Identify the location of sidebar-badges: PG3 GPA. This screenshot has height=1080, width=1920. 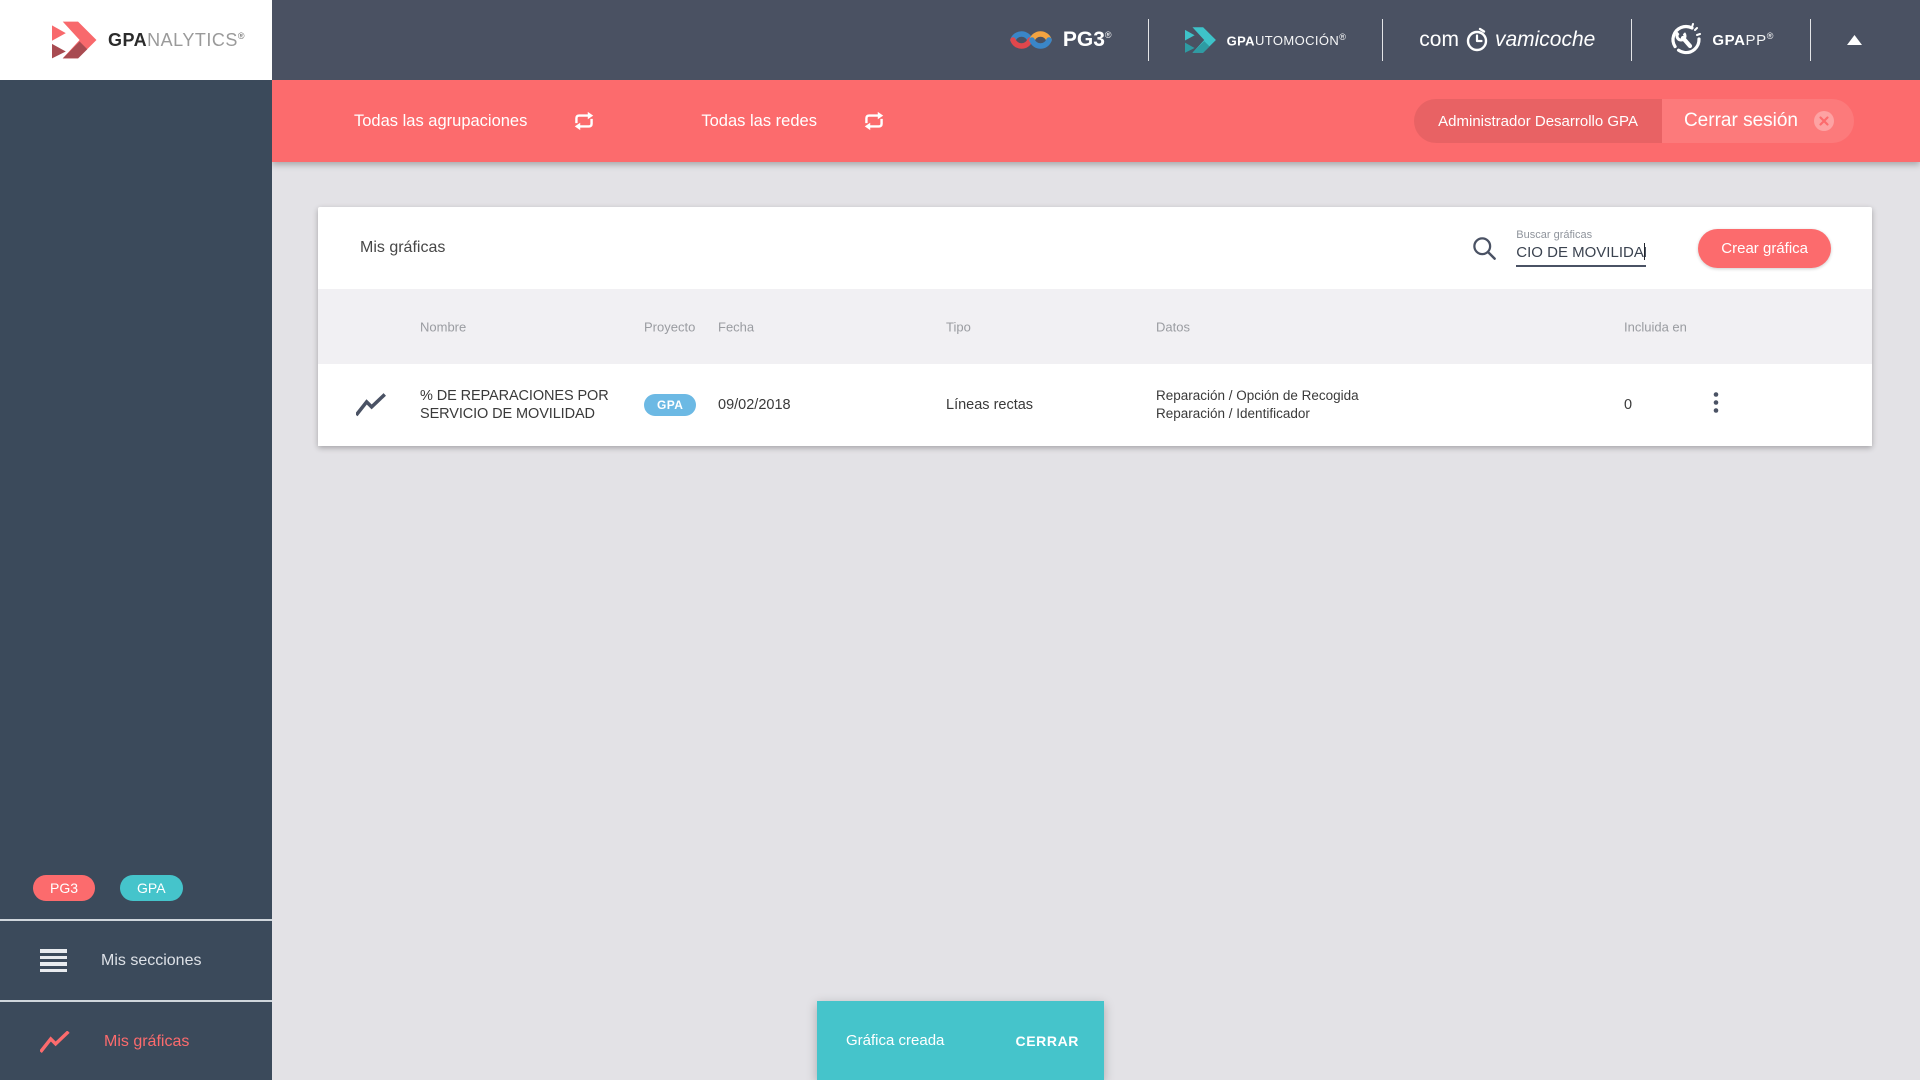
(108, 888).